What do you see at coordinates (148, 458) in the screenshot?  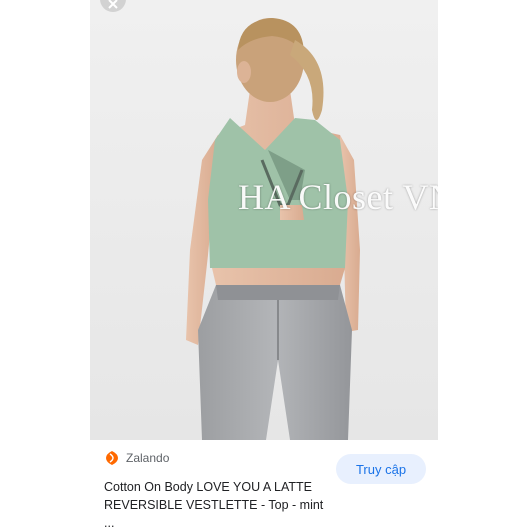 I see `source-name: Zalando` at bounding box center [148, 458].